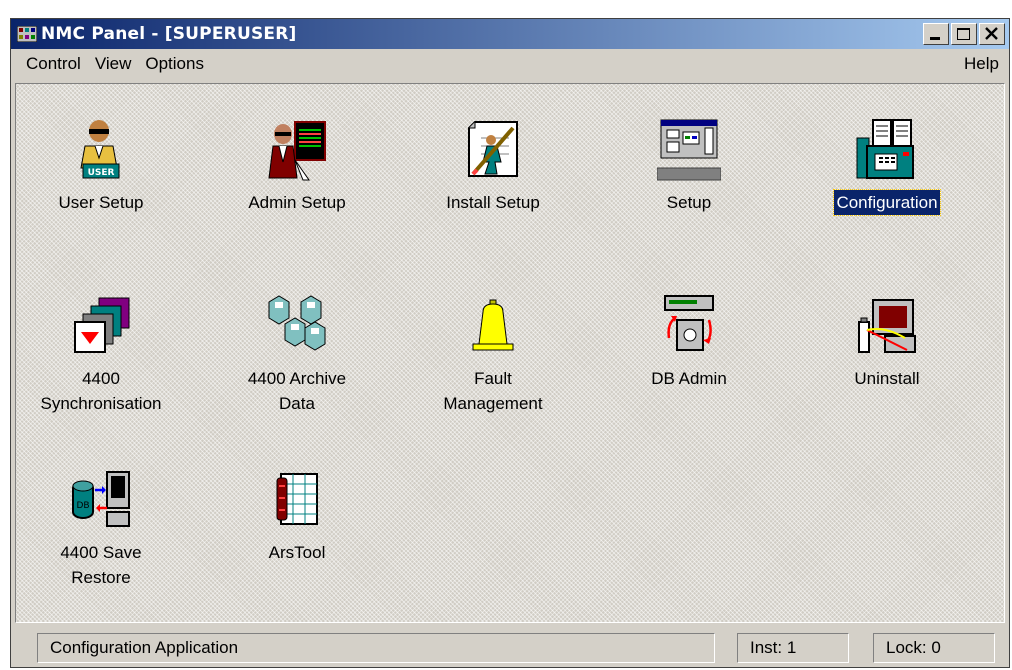 The width and height of the screenshot is (1012, 670). Describe the element at coordinates (934, 648) in the screenshot. I see `status-lock: Lock: 0` at that location.